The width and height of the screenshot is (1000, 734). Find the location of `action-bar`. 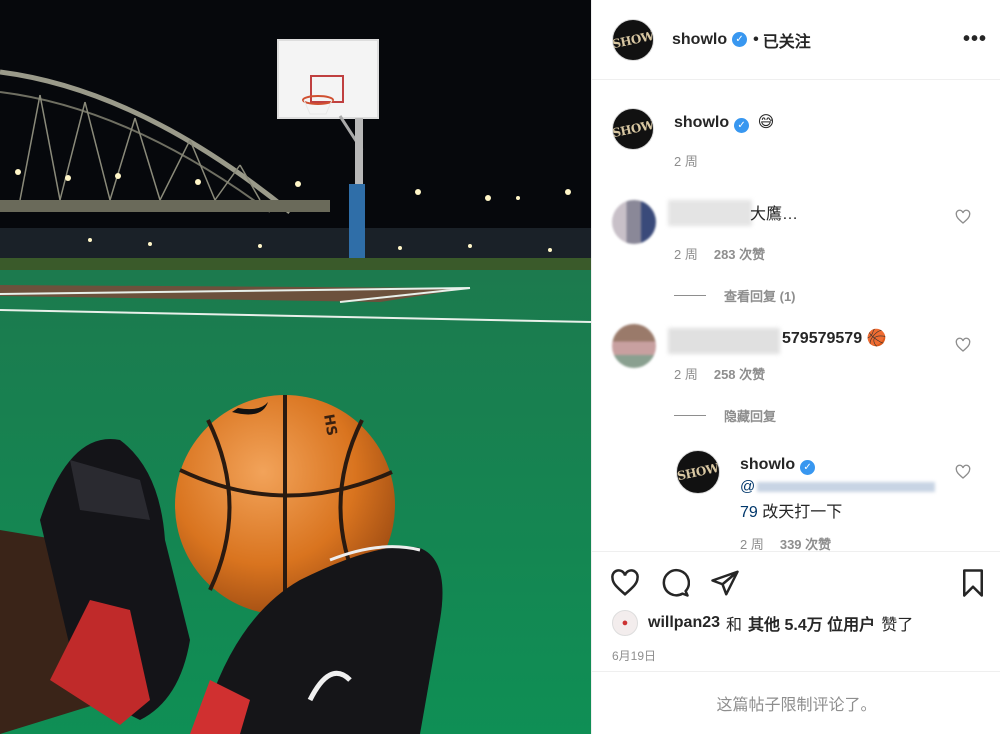

action-bar is located at coordinates (796, 582).